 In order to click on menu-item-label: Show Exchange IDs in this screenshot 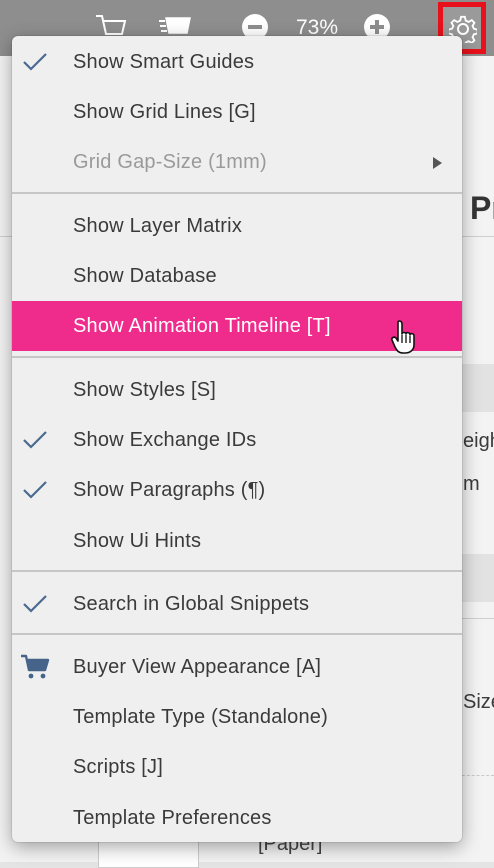, I will do `click(165, 440)`.